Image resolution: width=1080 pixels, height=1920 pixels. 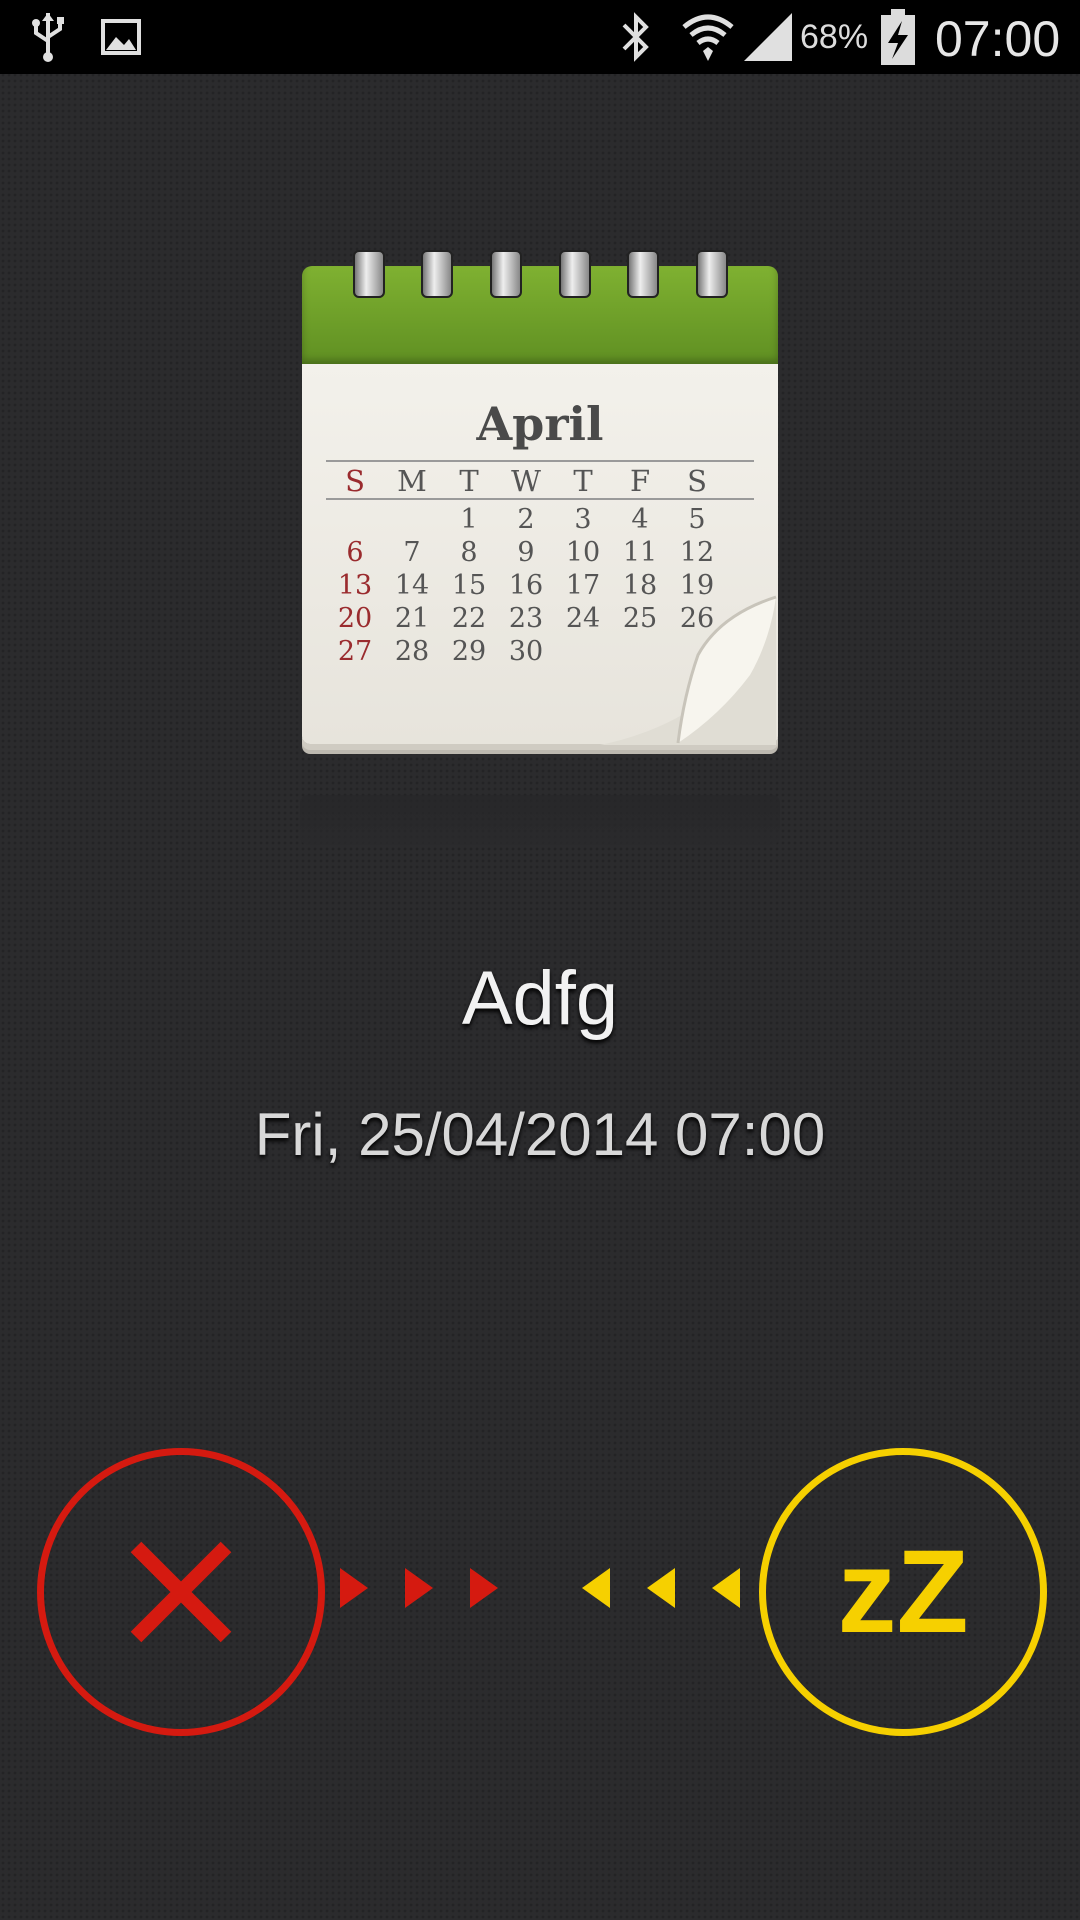 I want to click on status-bar: 68% 07:00, so click(x=540, y=37).